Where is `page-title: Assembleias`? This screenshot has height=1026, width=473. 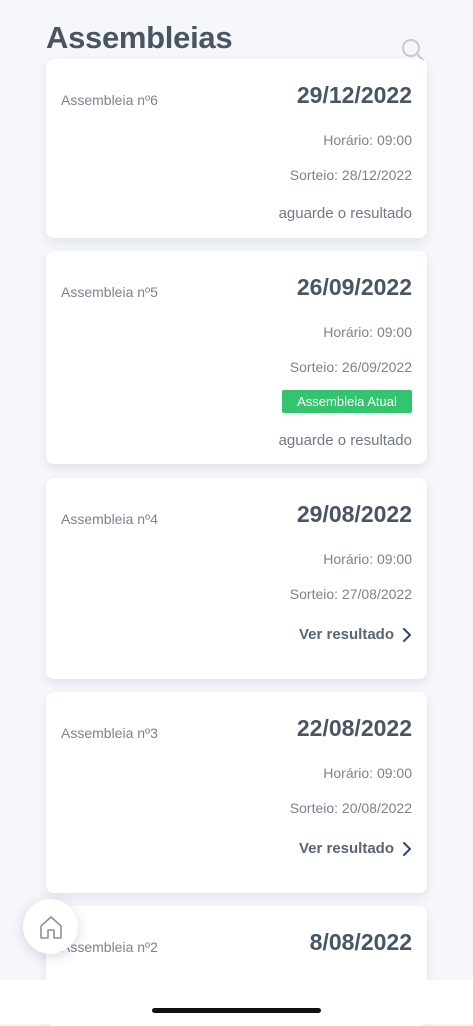 page-title: Assembleias is located at coordinates (139, 37).